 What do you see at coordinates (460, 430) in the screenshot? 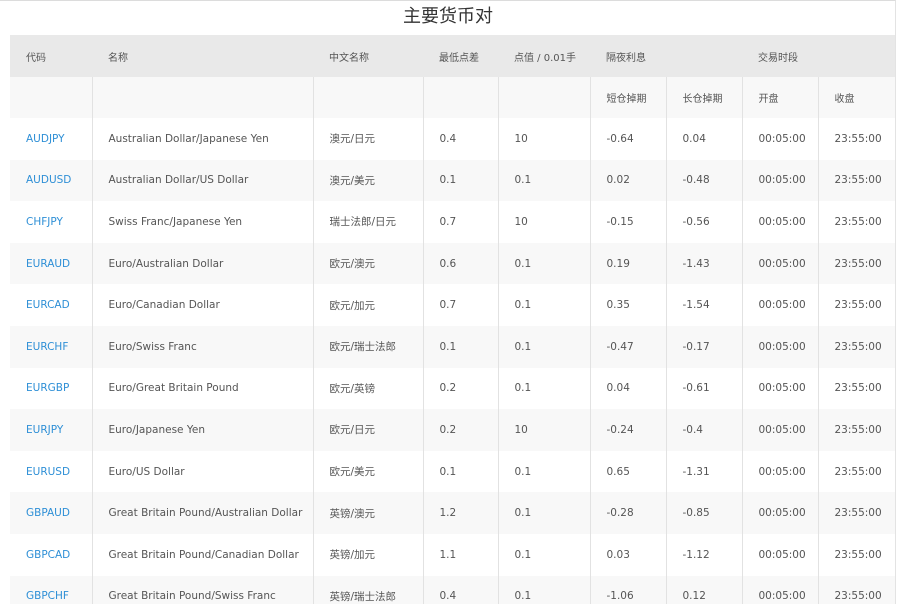
I see `cell-min-spread: 0.2` at bounding box center [460, 430].